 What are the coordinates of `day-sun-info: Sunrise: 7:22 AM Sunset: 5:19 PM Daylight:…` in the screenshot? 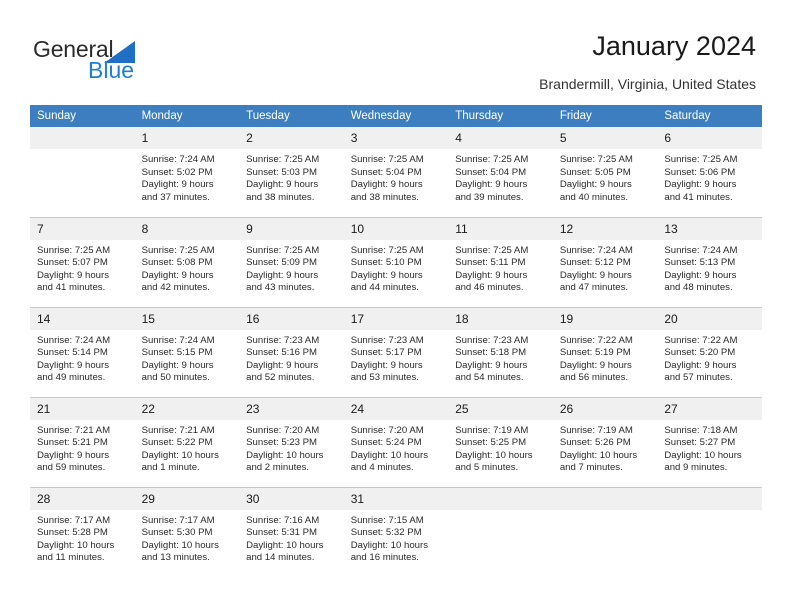 It's located at (605, 357).